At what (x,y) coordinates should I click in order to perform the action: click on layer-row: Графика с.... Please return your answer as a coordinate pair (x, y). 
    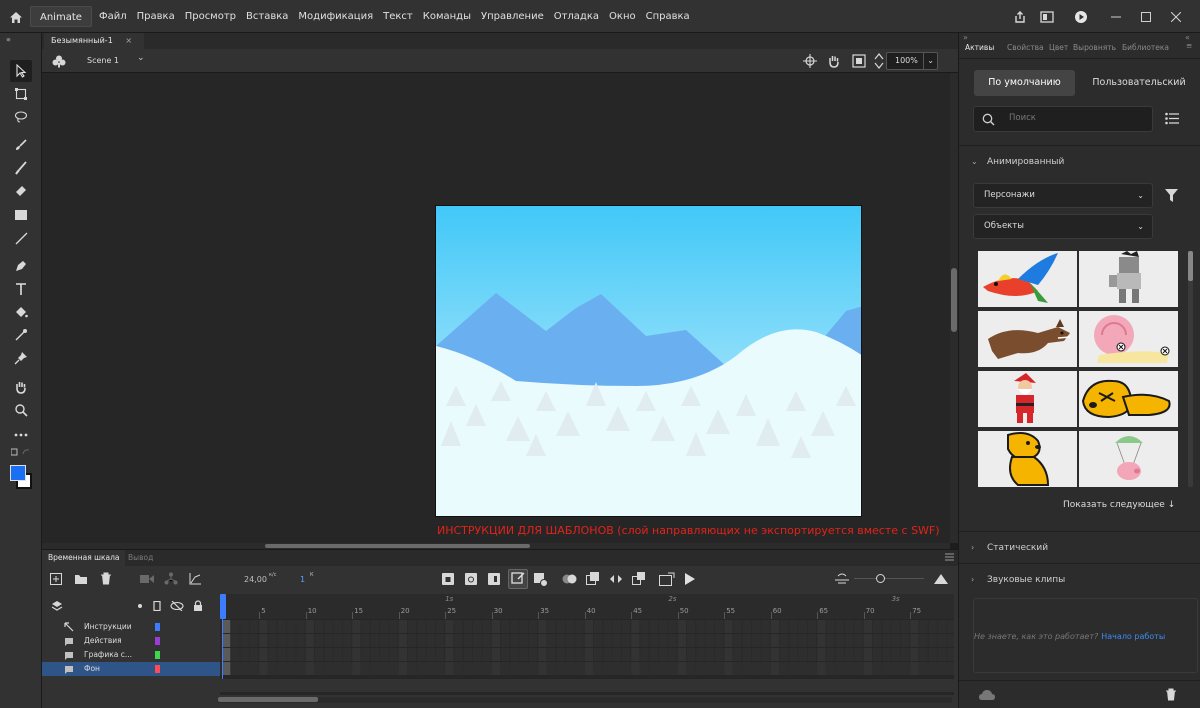
    Looking at the image, I should click on (131, 655).